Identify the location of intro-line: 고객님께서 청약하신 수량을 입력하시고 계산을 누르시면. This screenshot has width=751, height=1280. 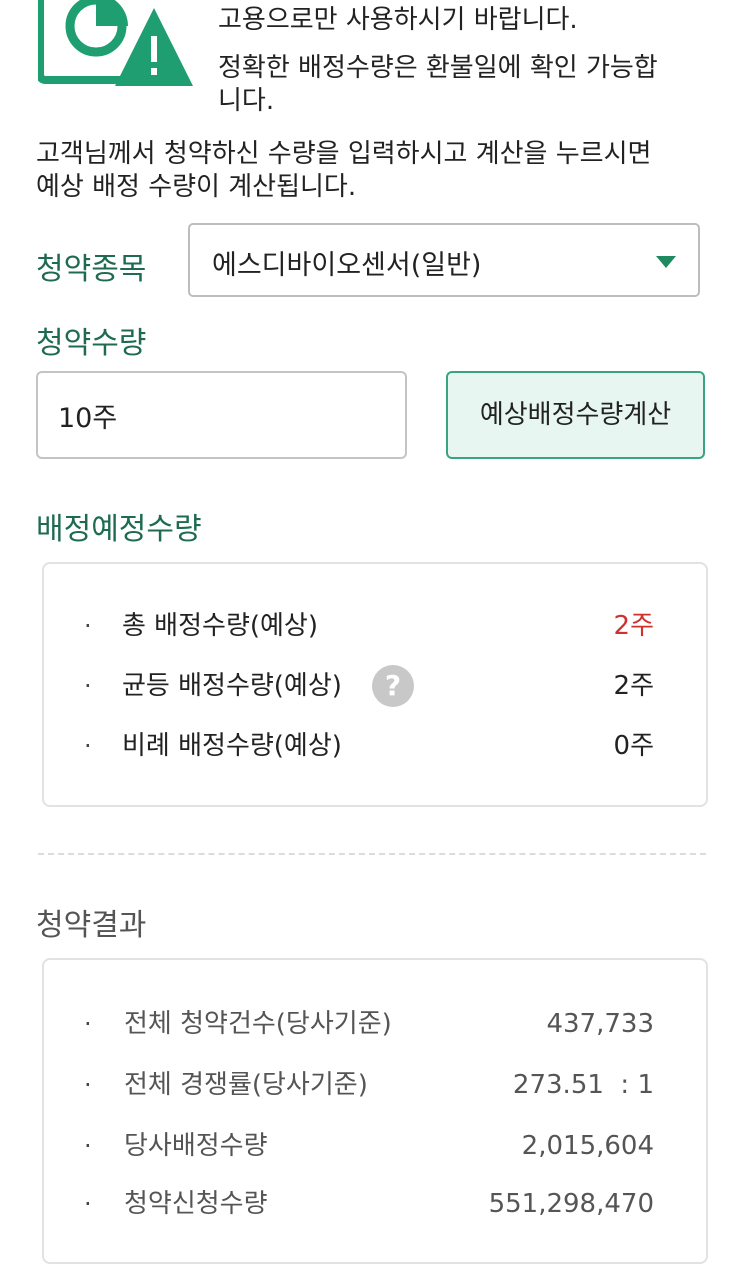
(344, 154).